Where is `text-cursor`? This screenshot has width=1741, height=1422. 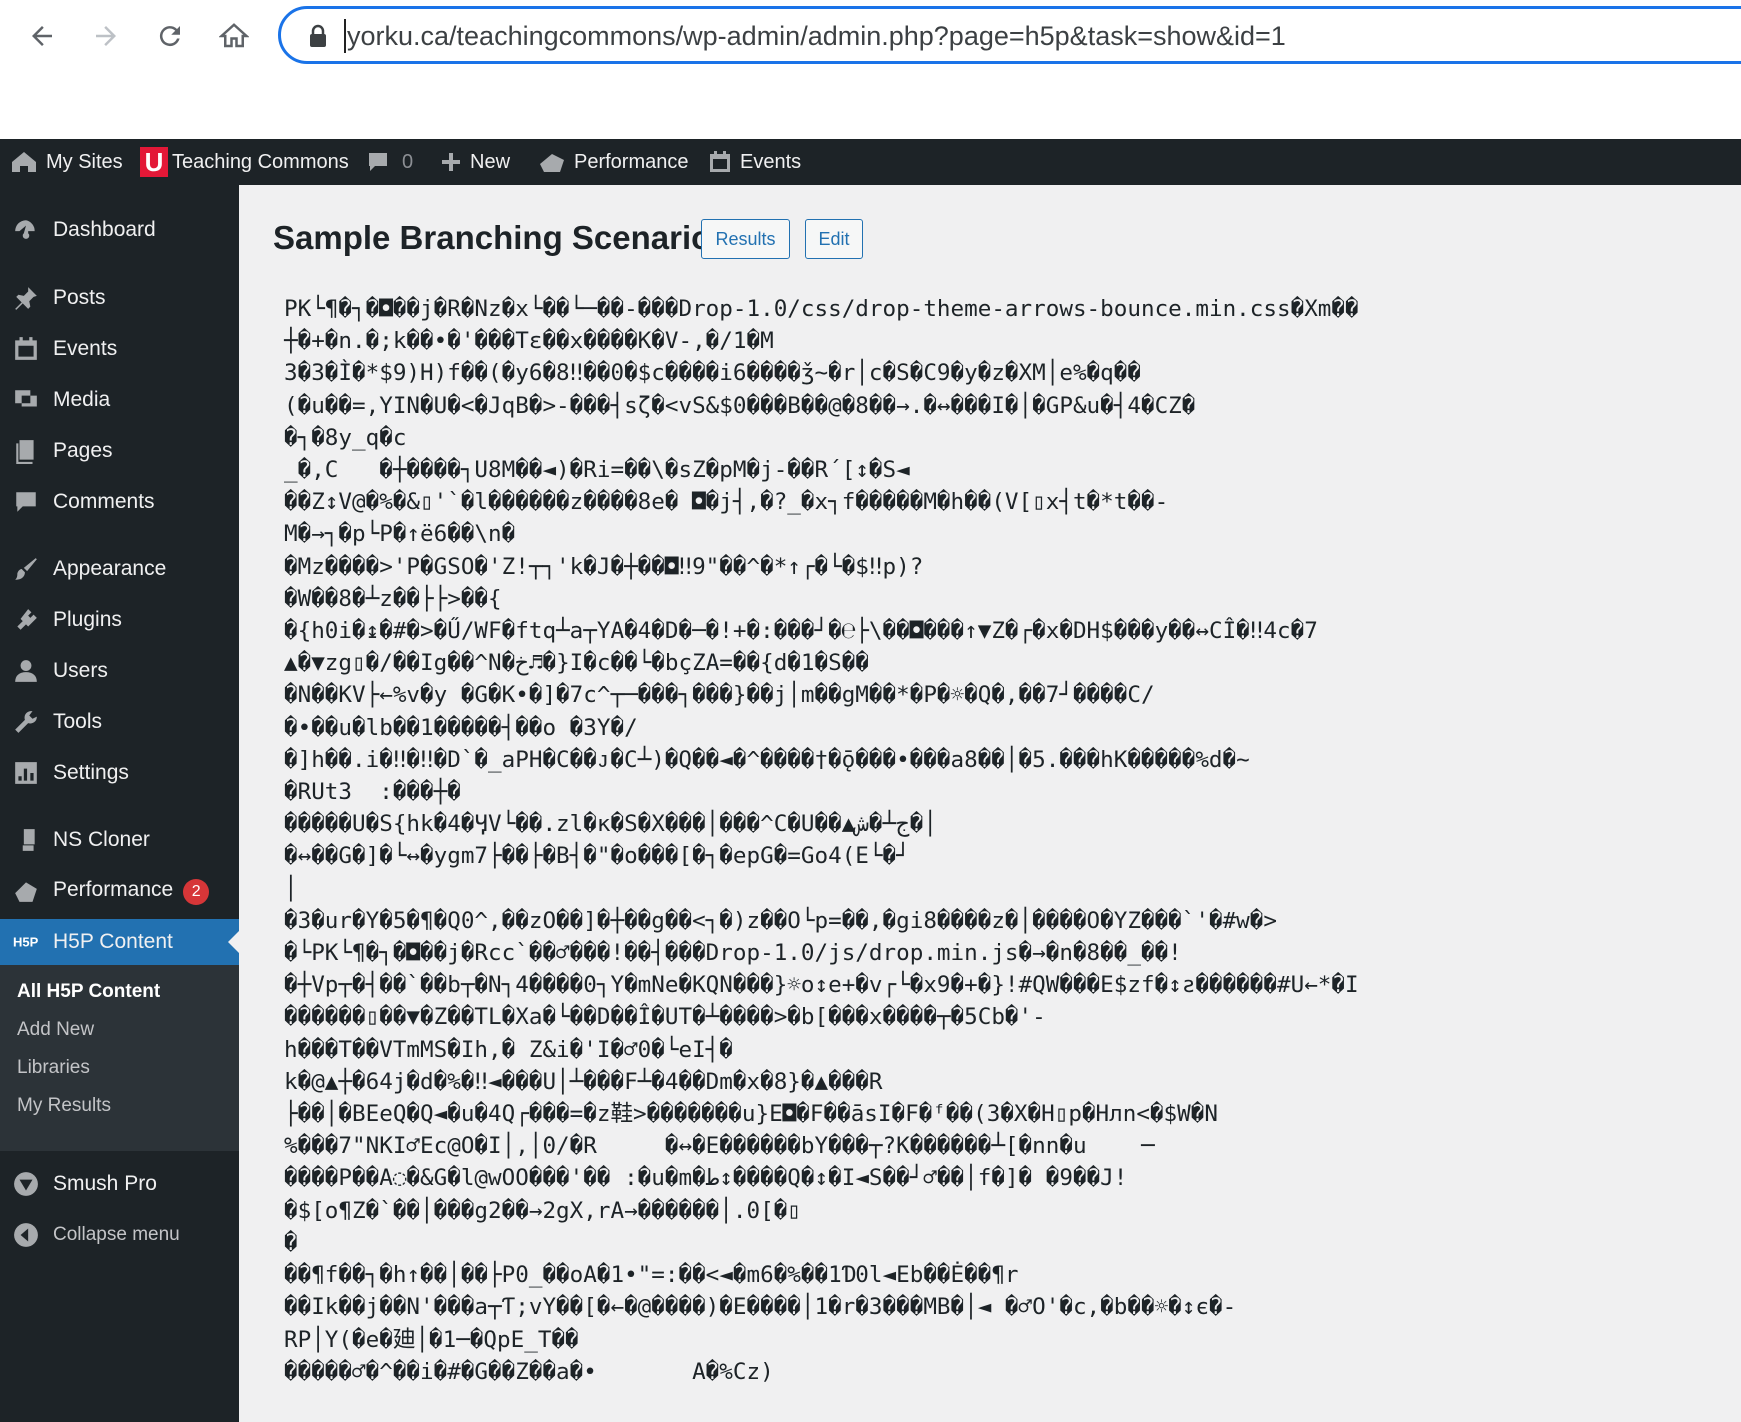
text-cursor is located at coordinates (345, 36).